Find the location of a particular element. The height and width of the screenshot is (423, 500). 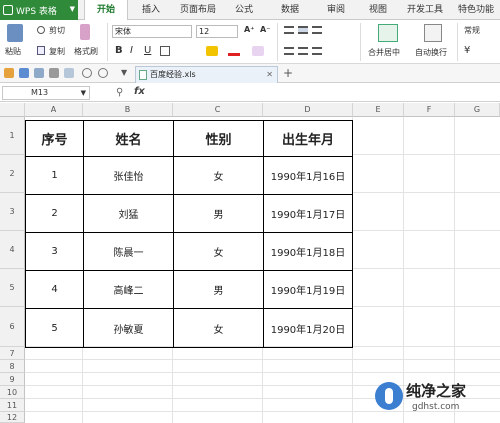

header-cell: 出生年月 is located at coordinates (308, 139).